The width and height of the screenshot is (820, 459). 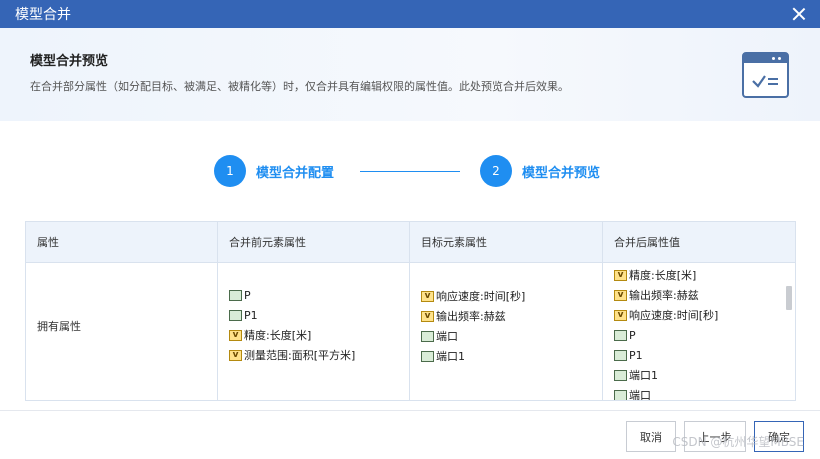 I want to click on scrollbar-thumb, so click(x=789, y=298).